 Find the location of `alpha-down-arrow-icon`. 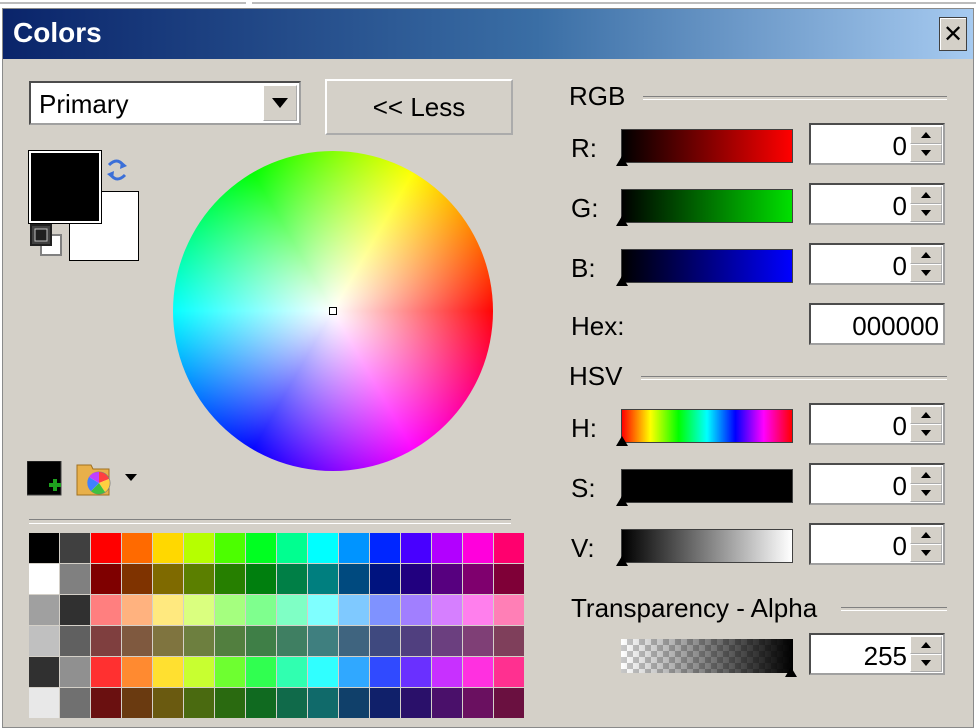

alpha-down-arrow-icon is located at coordinates (926, 663).